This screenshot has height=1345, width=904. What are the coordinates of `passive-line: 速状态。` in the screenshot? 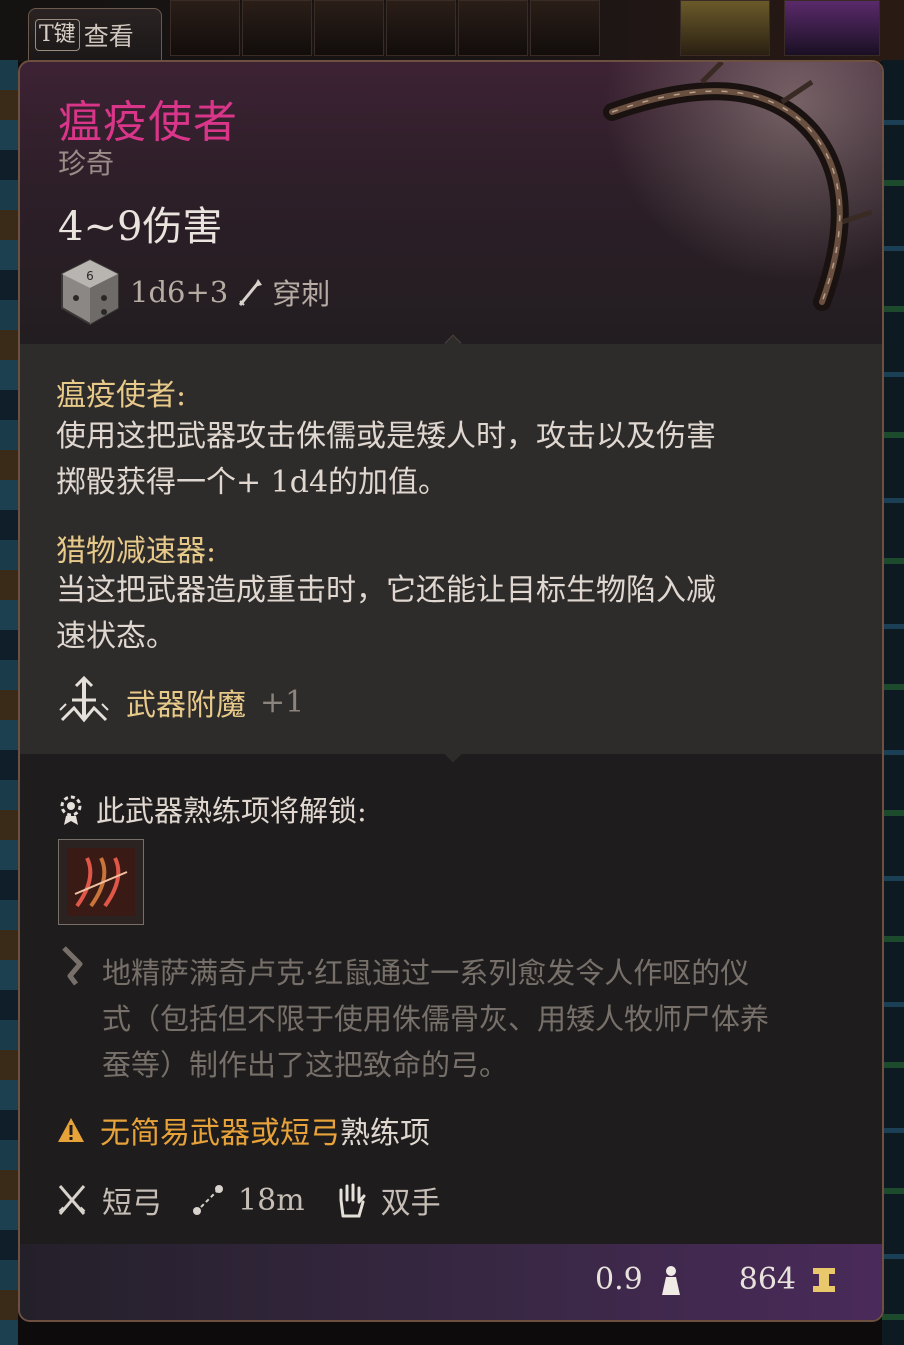 It's located at (116, 636).